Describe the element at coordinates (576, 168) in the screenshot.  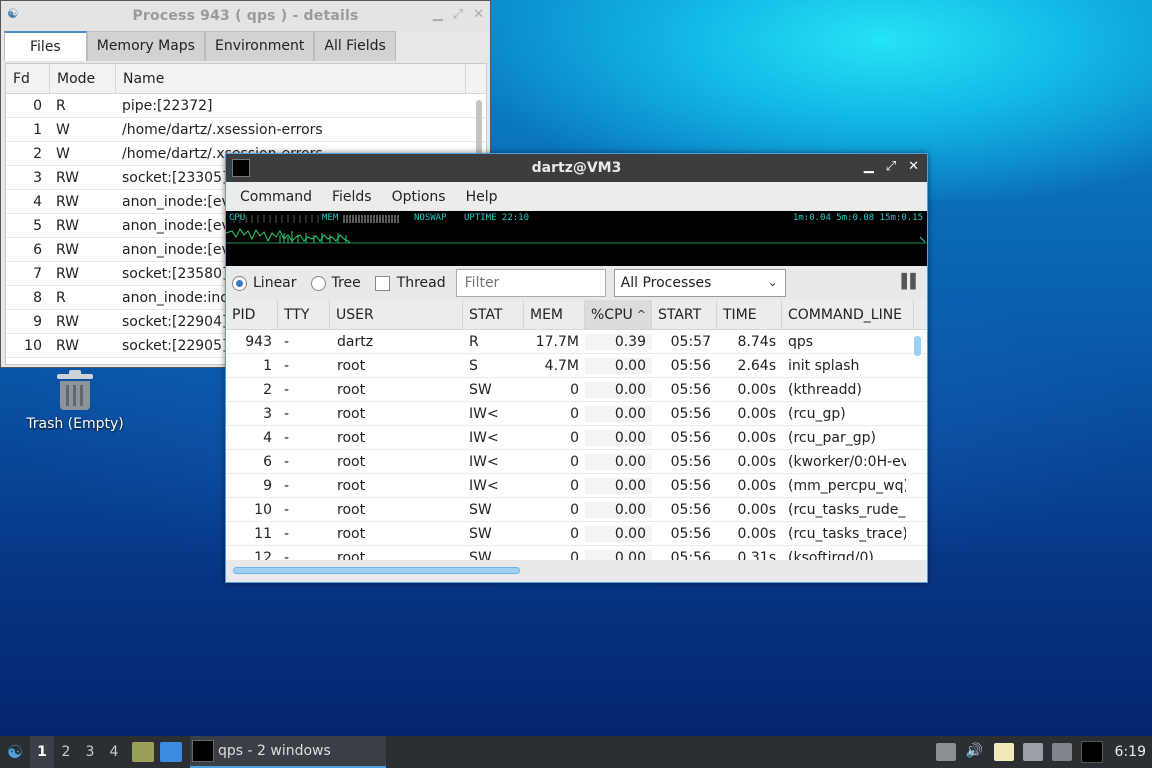
I see `main-titlebar: dartz@VM3 ▁ ⤢ ✕` at that location.